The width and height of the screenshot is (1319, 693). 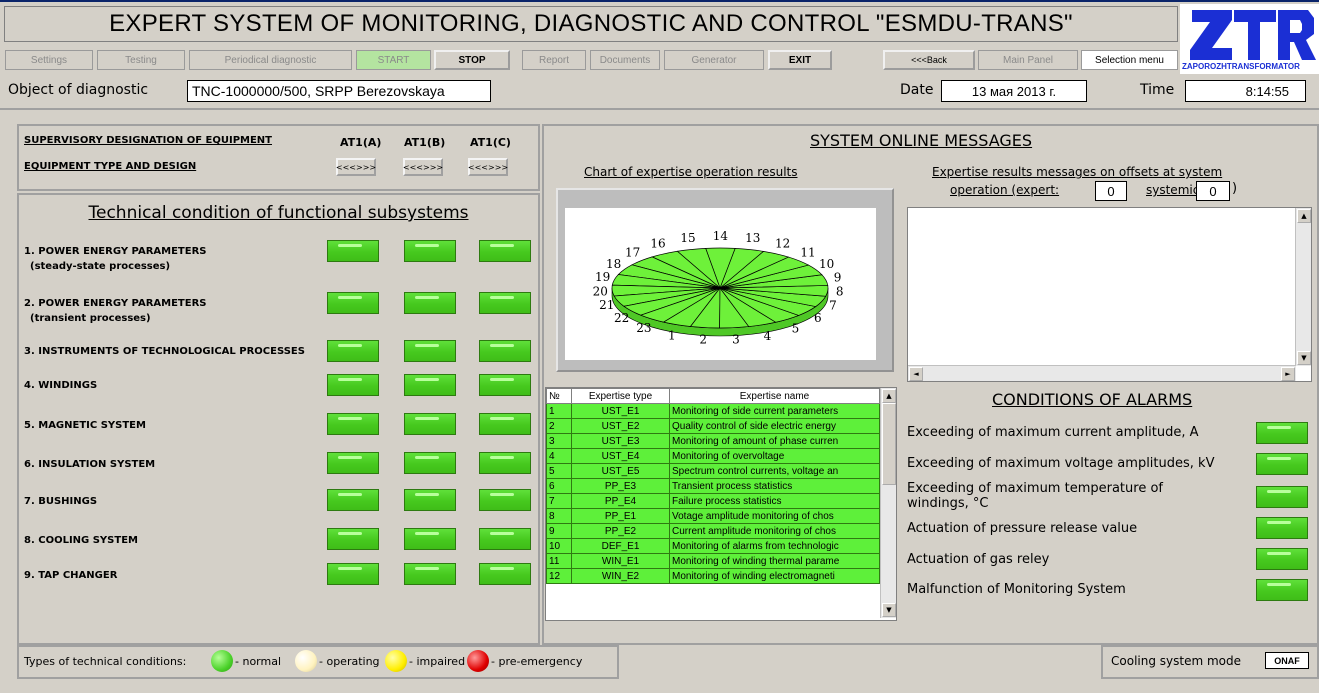 I want to click on messages-hscrollbar: ◄ ►, so click(x=1102, y=373).